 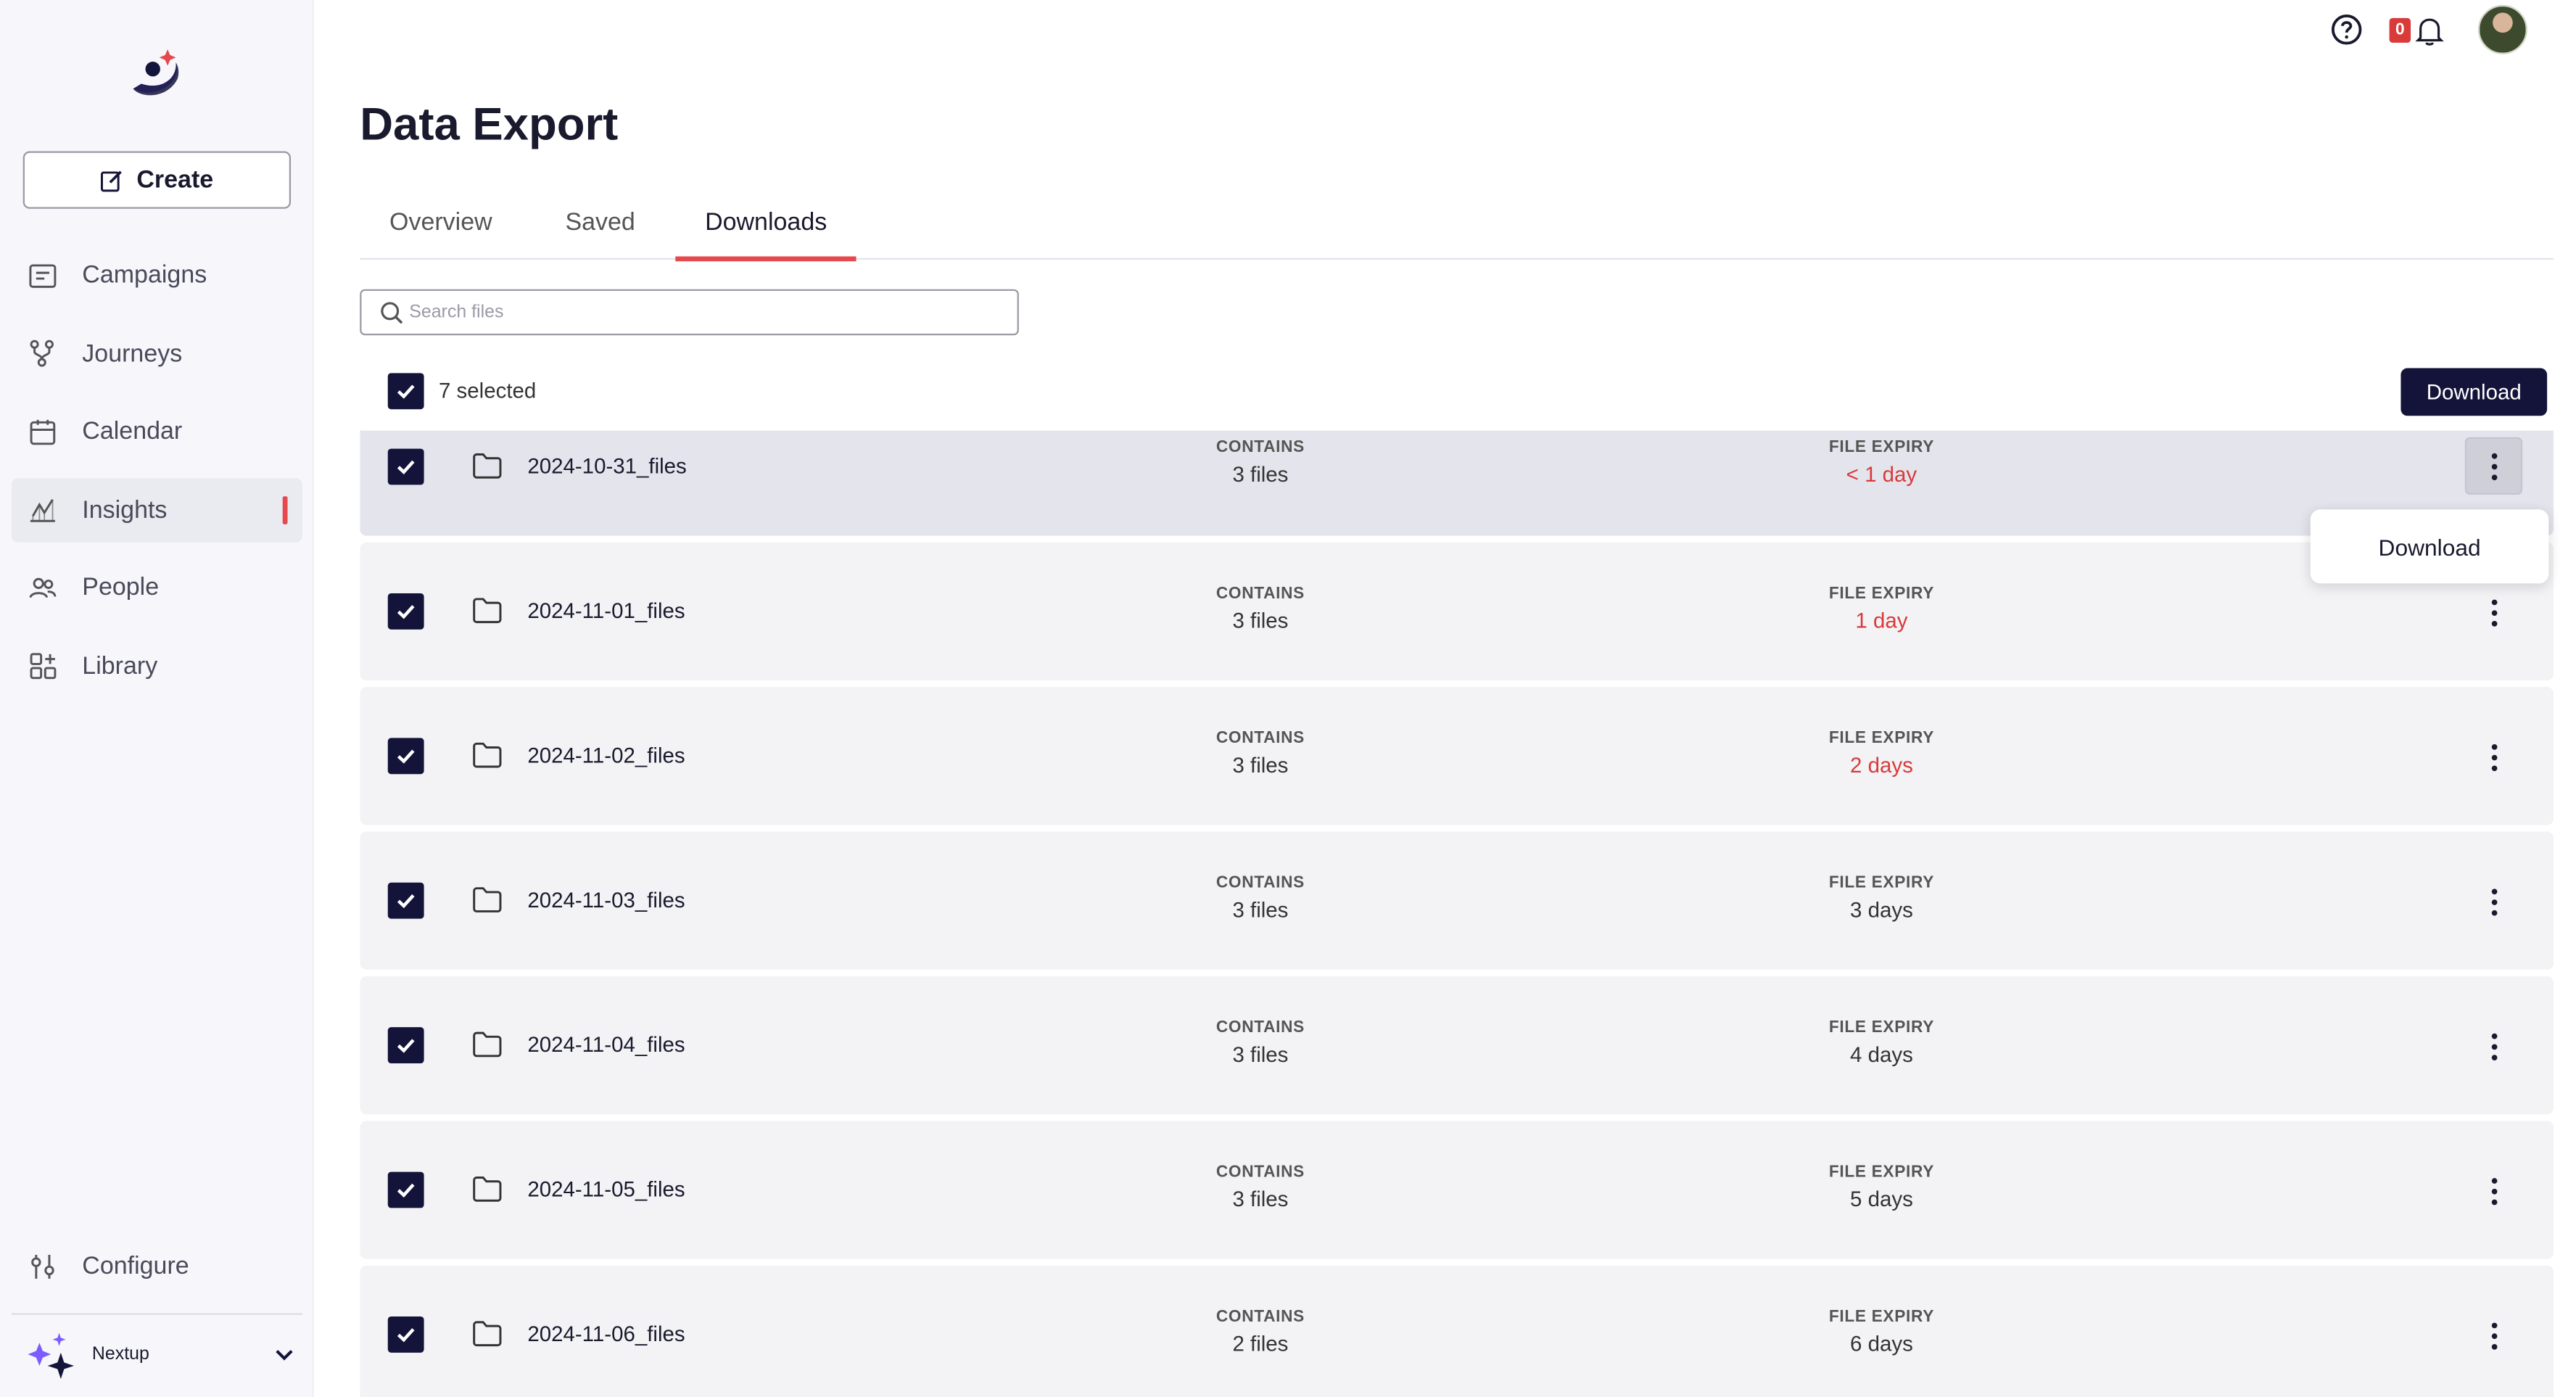 What do you see at coordinates (606, 1188) in the screenshot?
I see `file-name: 2024-11-05_files` at bounding box center [606, 1188].